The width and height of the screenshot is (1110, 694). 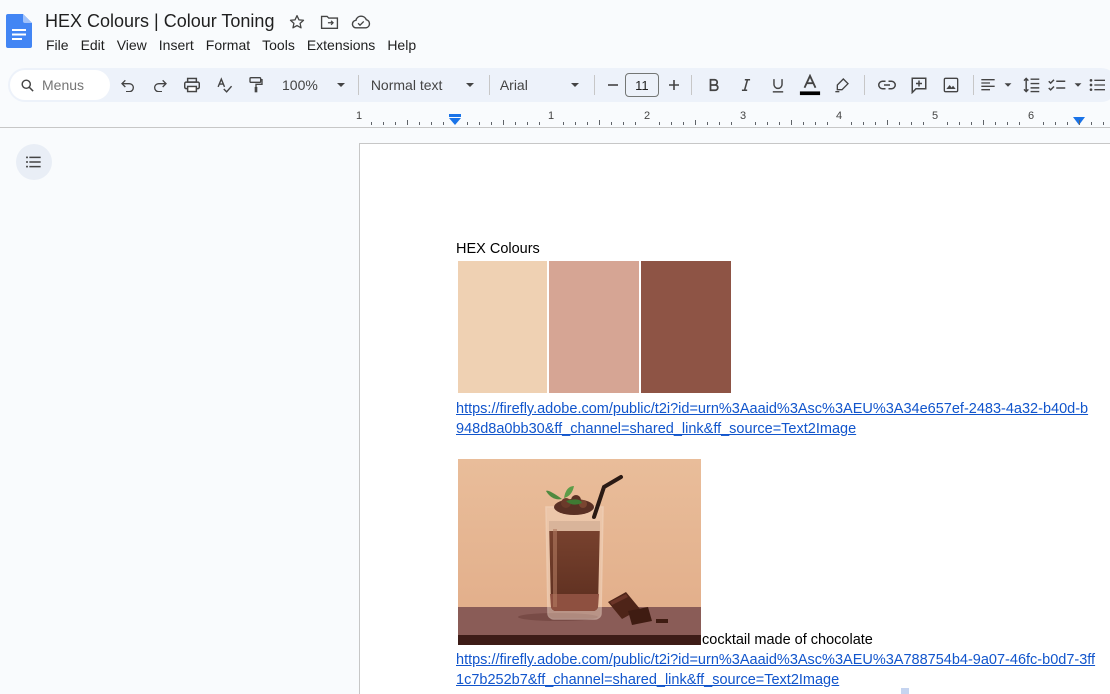 What do you see at coordinates (128, 85) in the screenshot?
I see `undo-icon` at bounding box center [128, 85].